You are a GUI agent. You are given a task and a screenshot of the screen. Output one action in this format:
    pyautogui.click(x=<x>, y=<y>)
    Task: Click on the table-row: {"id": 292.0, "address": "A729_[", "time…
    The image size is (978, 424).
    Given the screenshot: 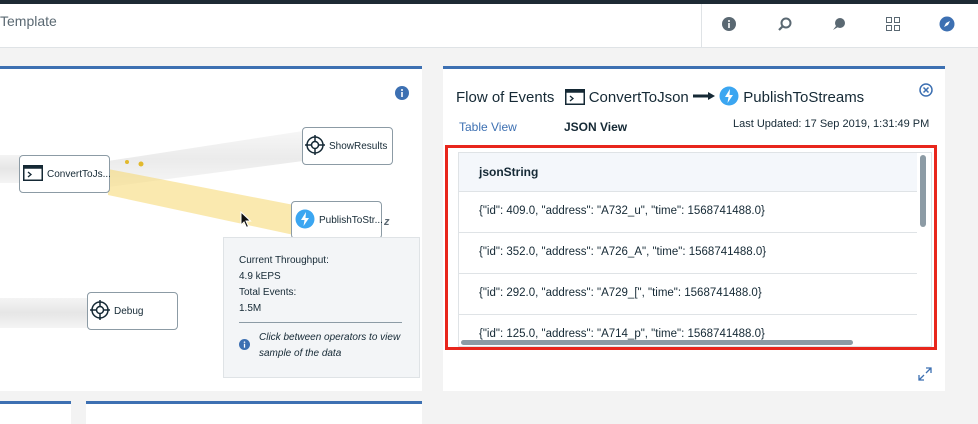 What is the action you would take?
    pyautogui.click(x=688, y=294)
    